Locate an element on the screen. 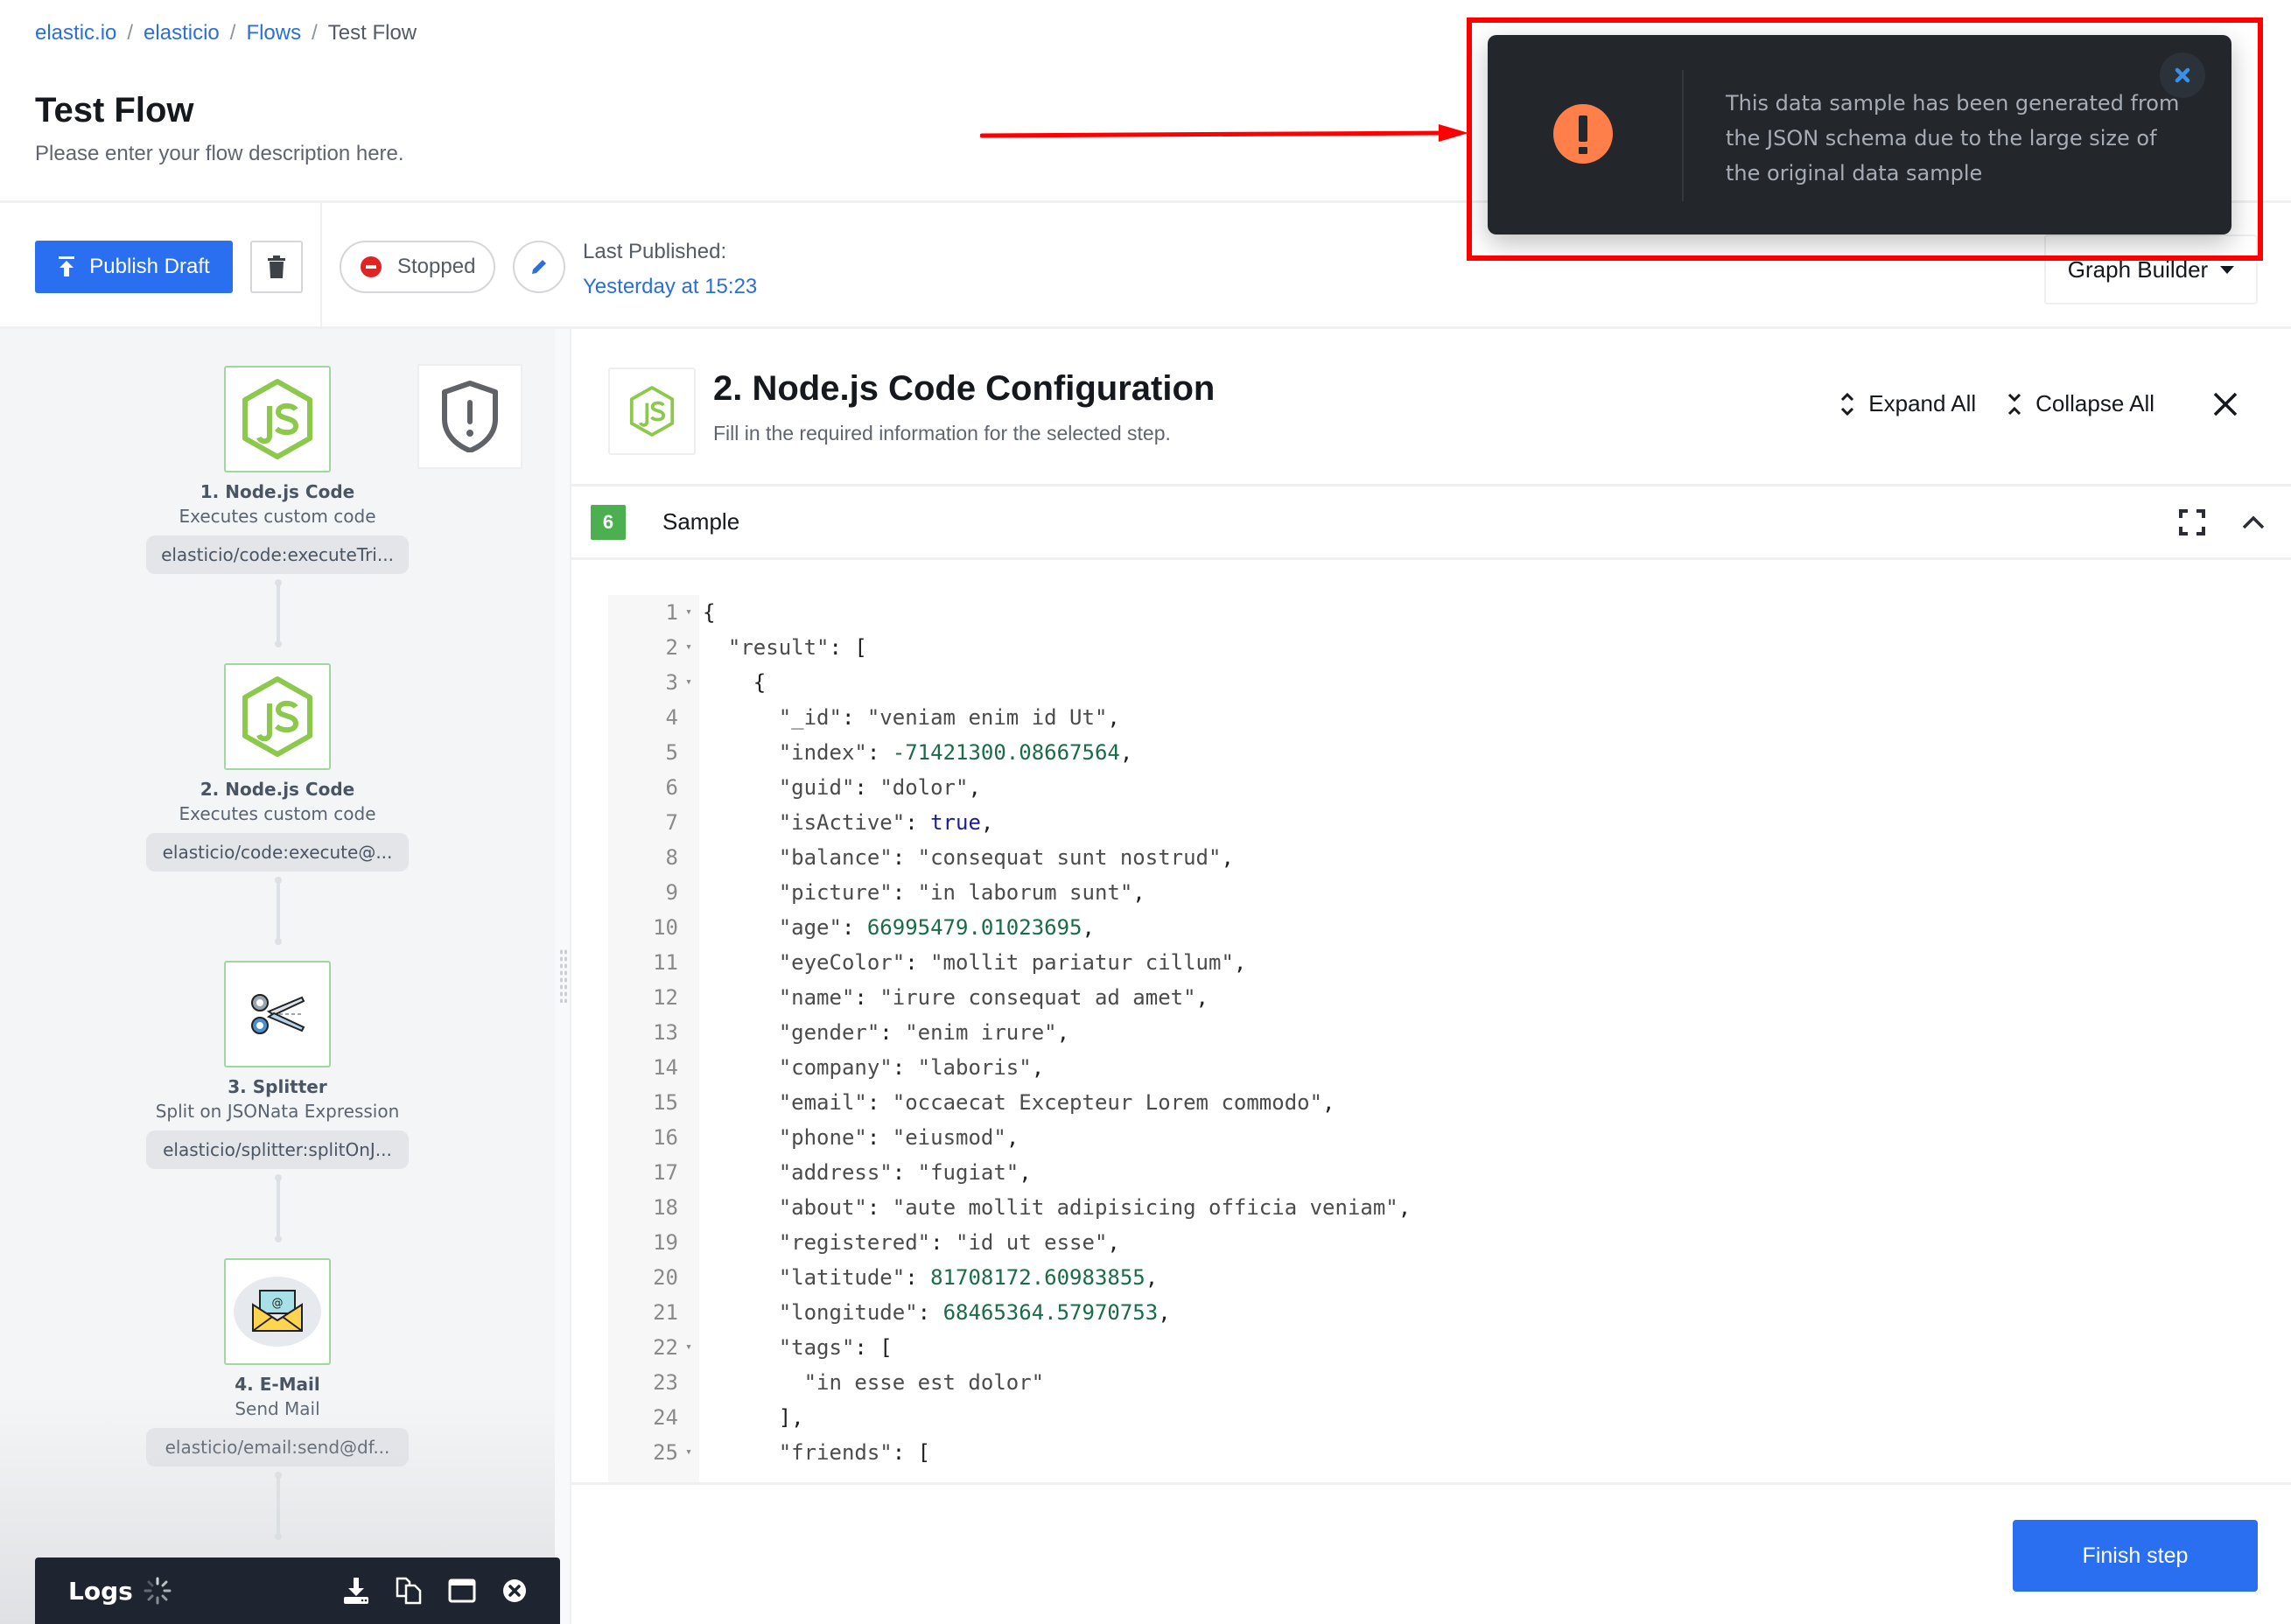  code-line: 23 "in esse est dolor" is located at coordinates (826, 1382).